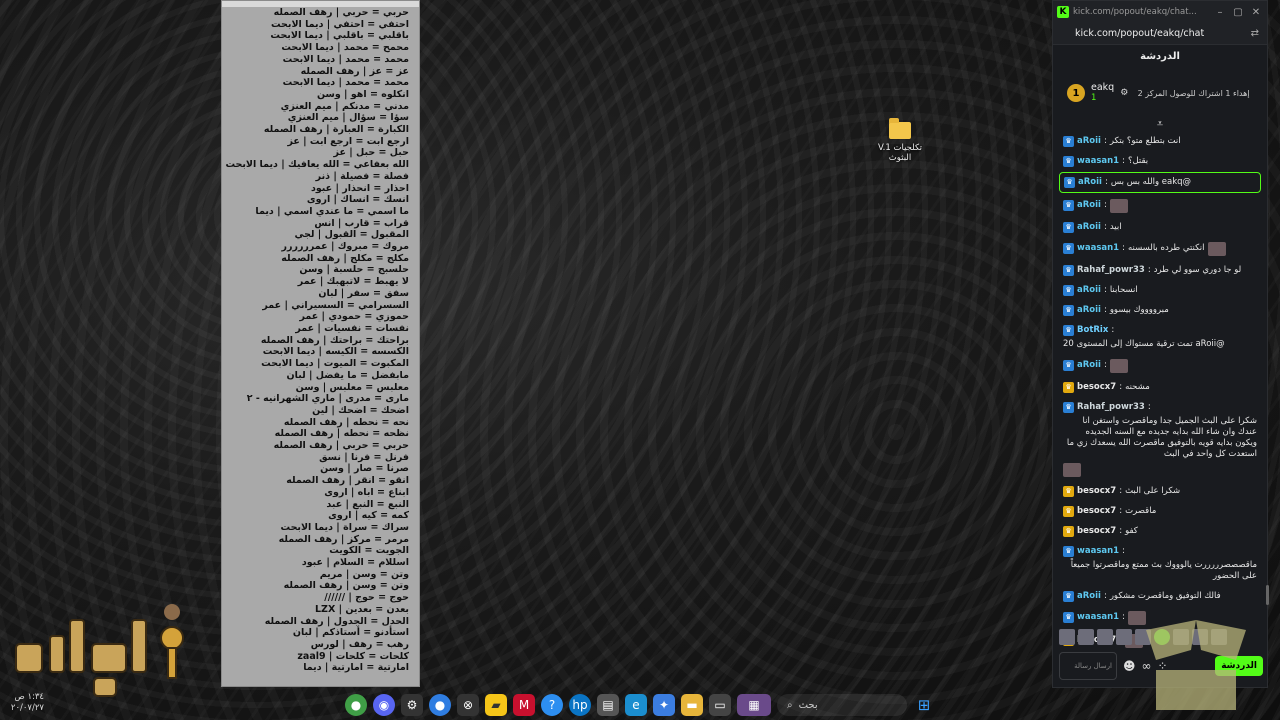 The image size is (1280, 720). I want to click on help-icon: ?, so click(552, 705).